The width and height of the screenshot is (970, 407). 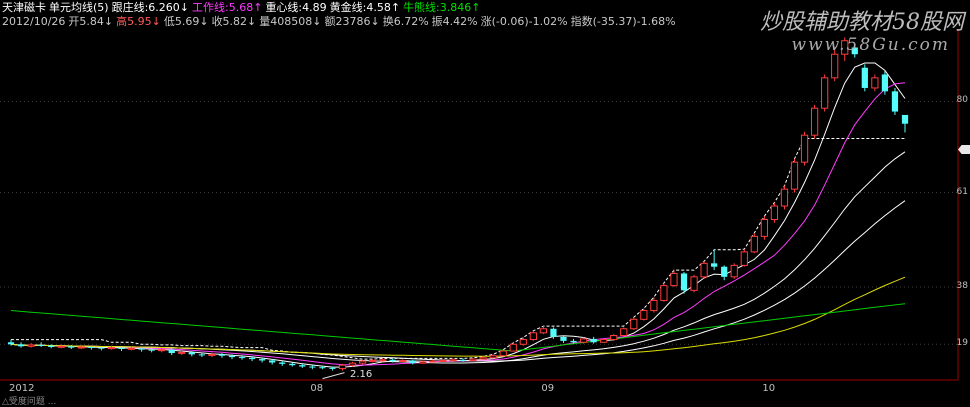 I want to click on y-tick-label-0: 80, so click(x=962, y=100).